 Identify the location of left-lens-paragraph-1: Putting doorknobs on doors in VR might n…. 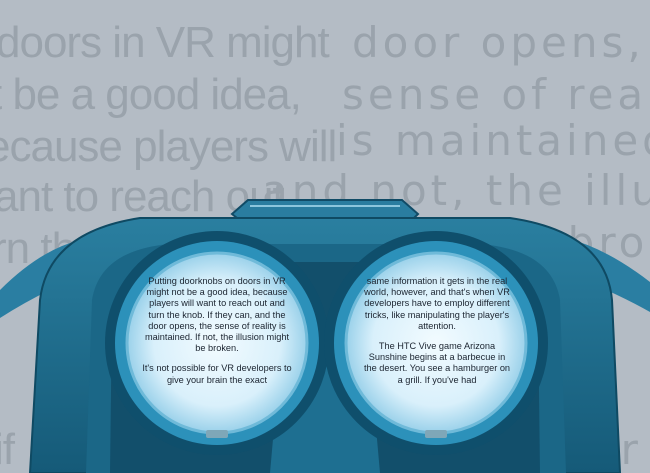
(217, 315).